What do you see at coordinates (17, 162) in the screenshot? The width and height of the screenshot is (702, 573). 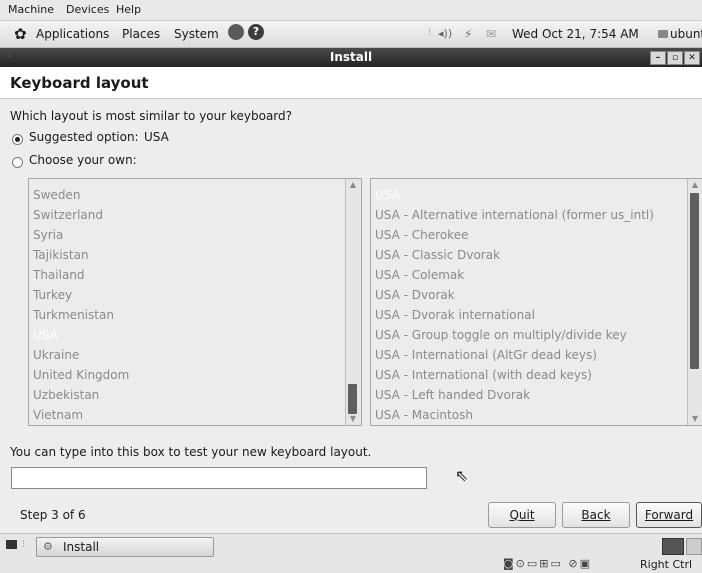 I see `choose-own-radio` at bounding box center [17, 162].